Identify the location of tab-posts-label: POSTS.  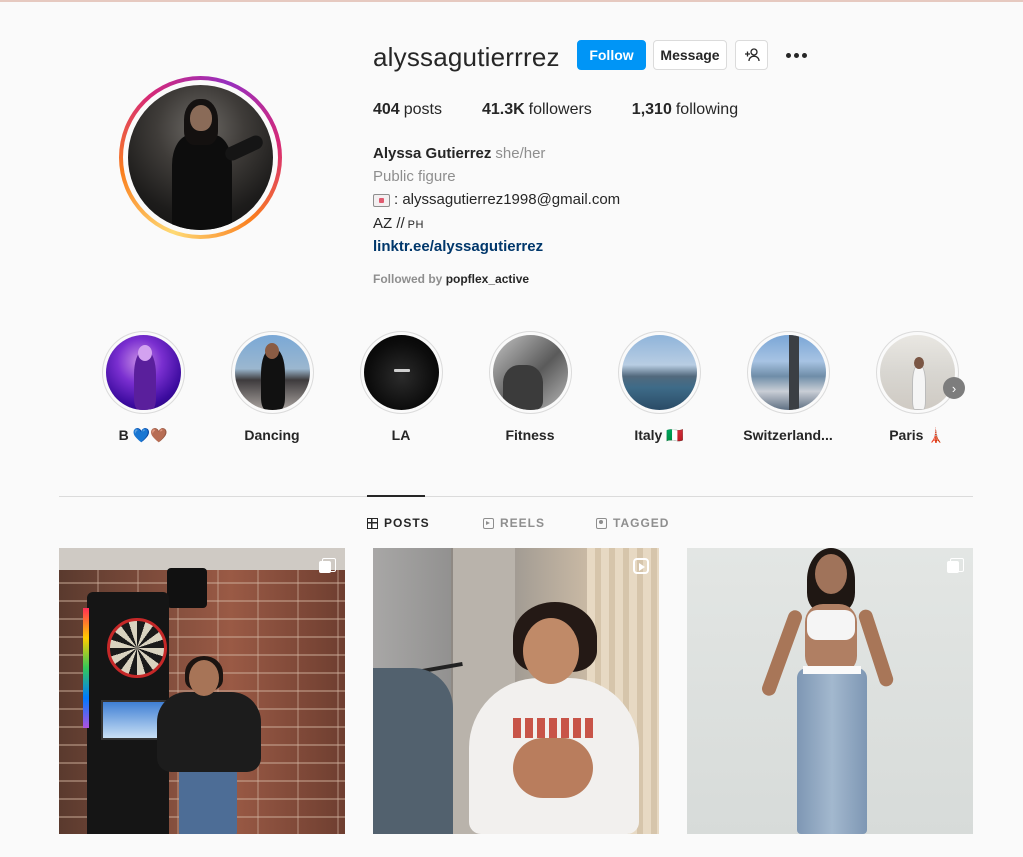
(407, 523).